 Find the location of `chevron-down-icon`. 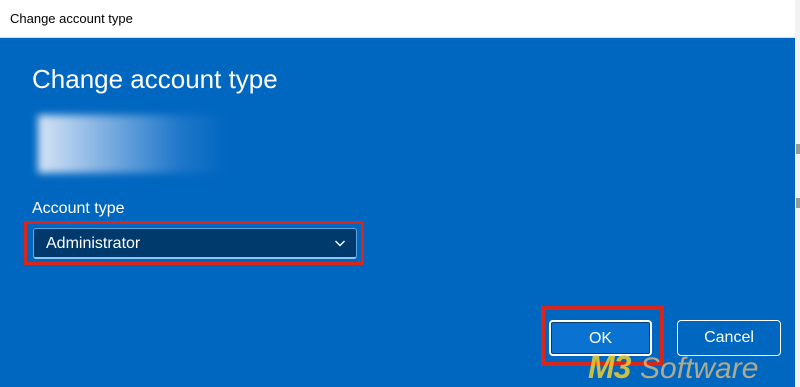

chevron-down-icon is located at coordinates (340, 243).